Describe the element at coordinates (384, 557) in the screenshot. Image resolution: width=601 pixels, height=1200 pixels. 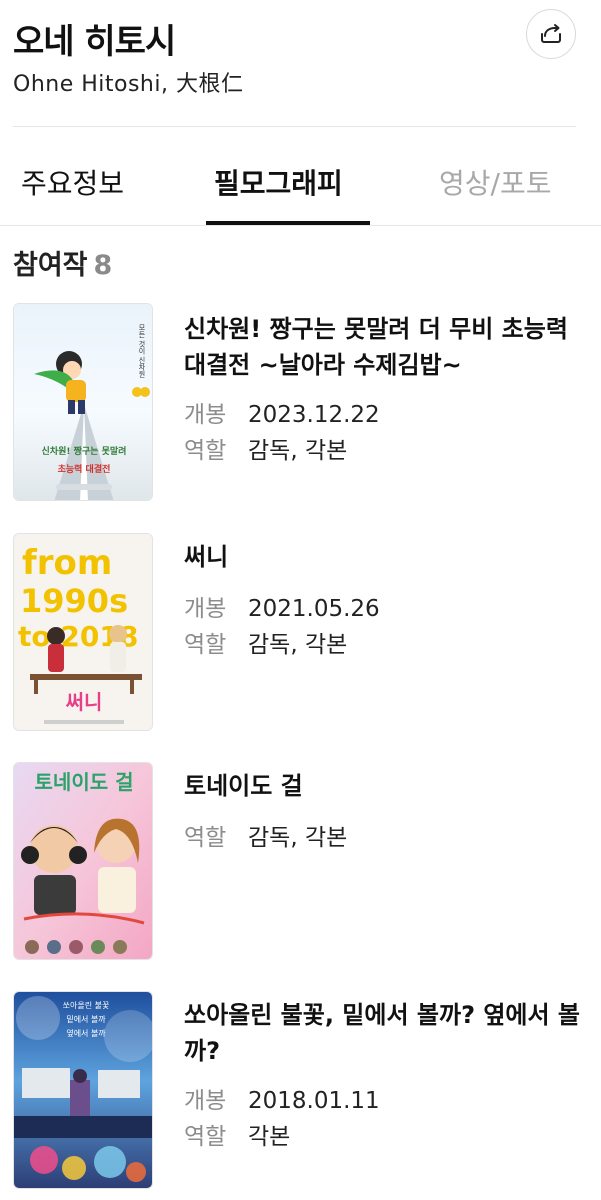
I see `work-title: 써니` at that location.